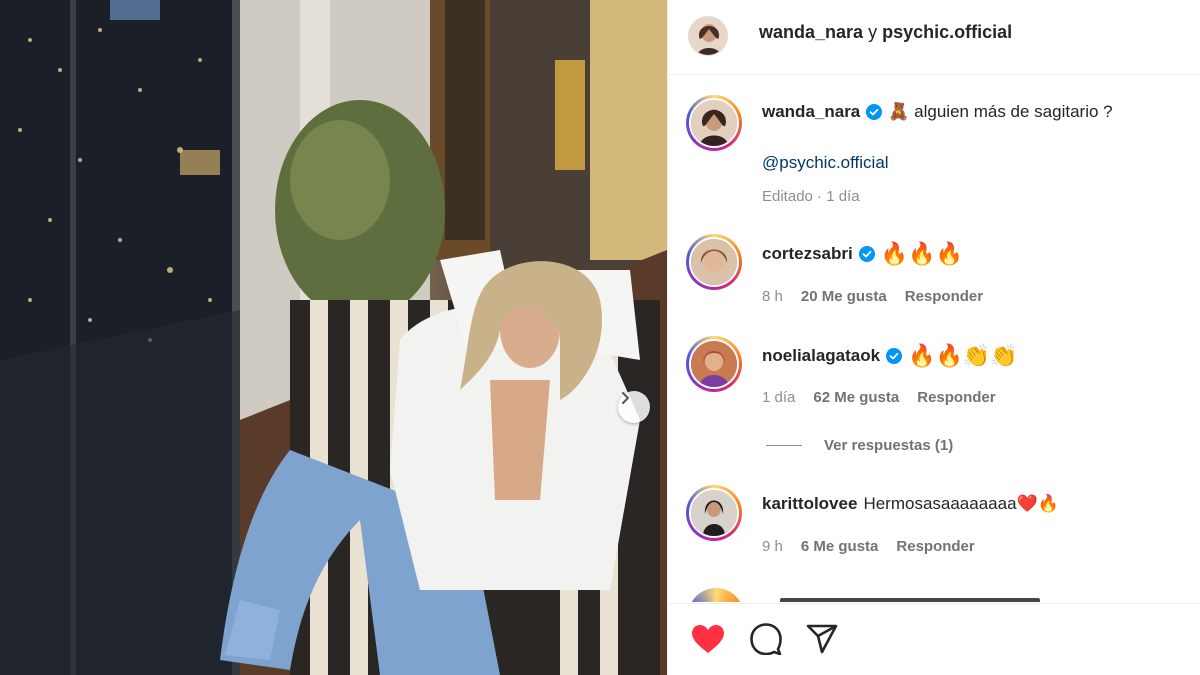 This screenshot has width=1200, height=675. Describe the element at coordinates (934, 639) in the screenshot. I see `post-action-bar` at that location.